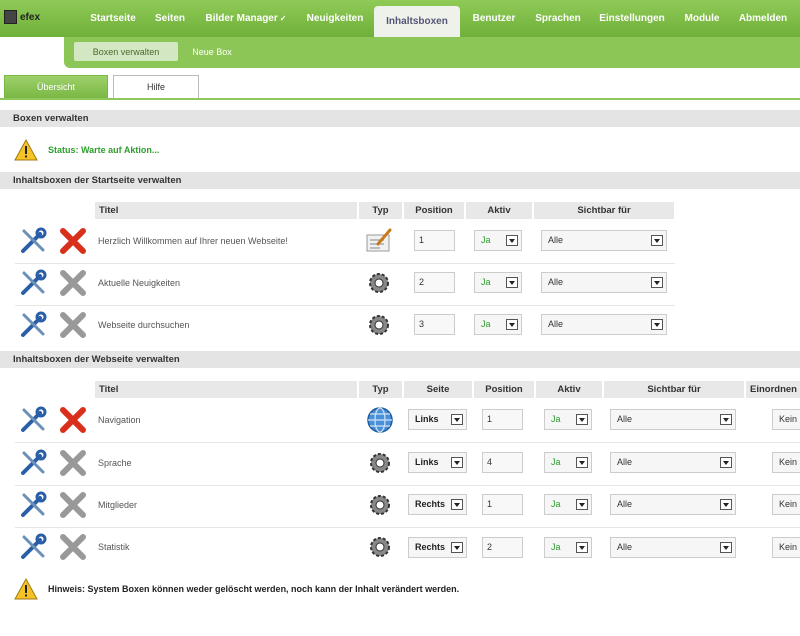  Describe the element at coordinates (30, 17) in the screenshot. I see `logo-text: efex` at that location.